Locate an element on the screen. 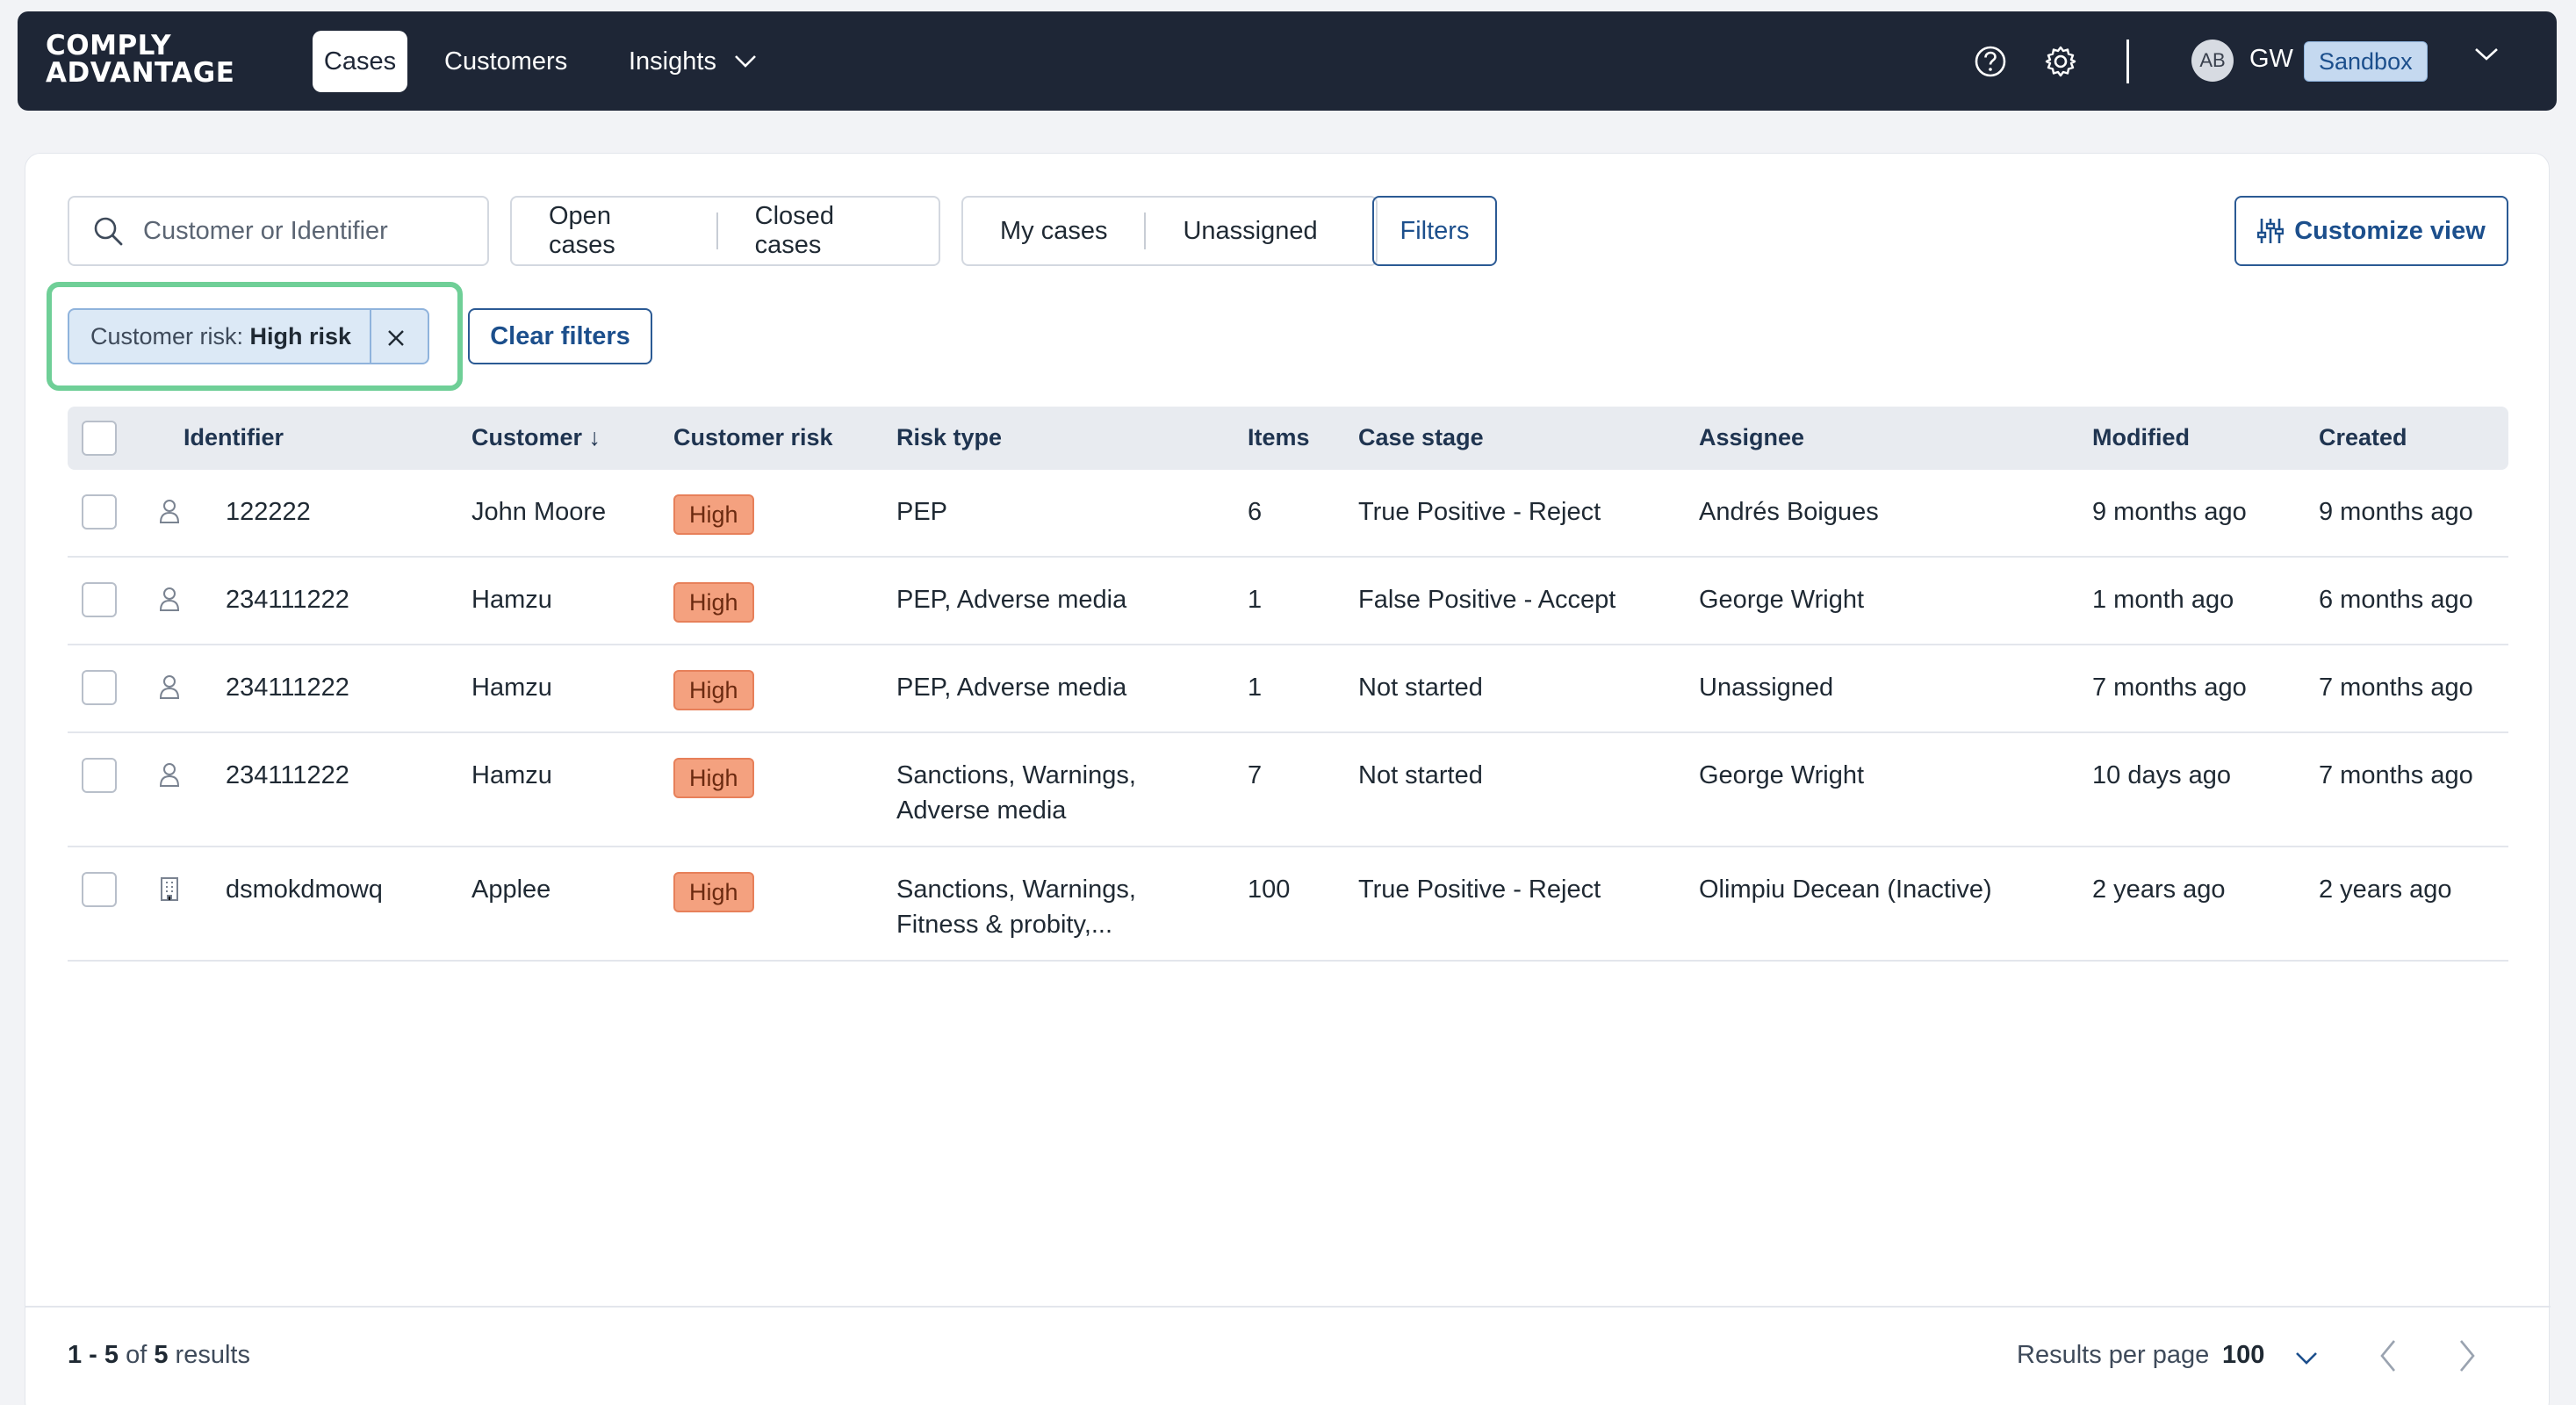 The image size is (2576, 1405). help-icon is located at coordinates (1990, 62).